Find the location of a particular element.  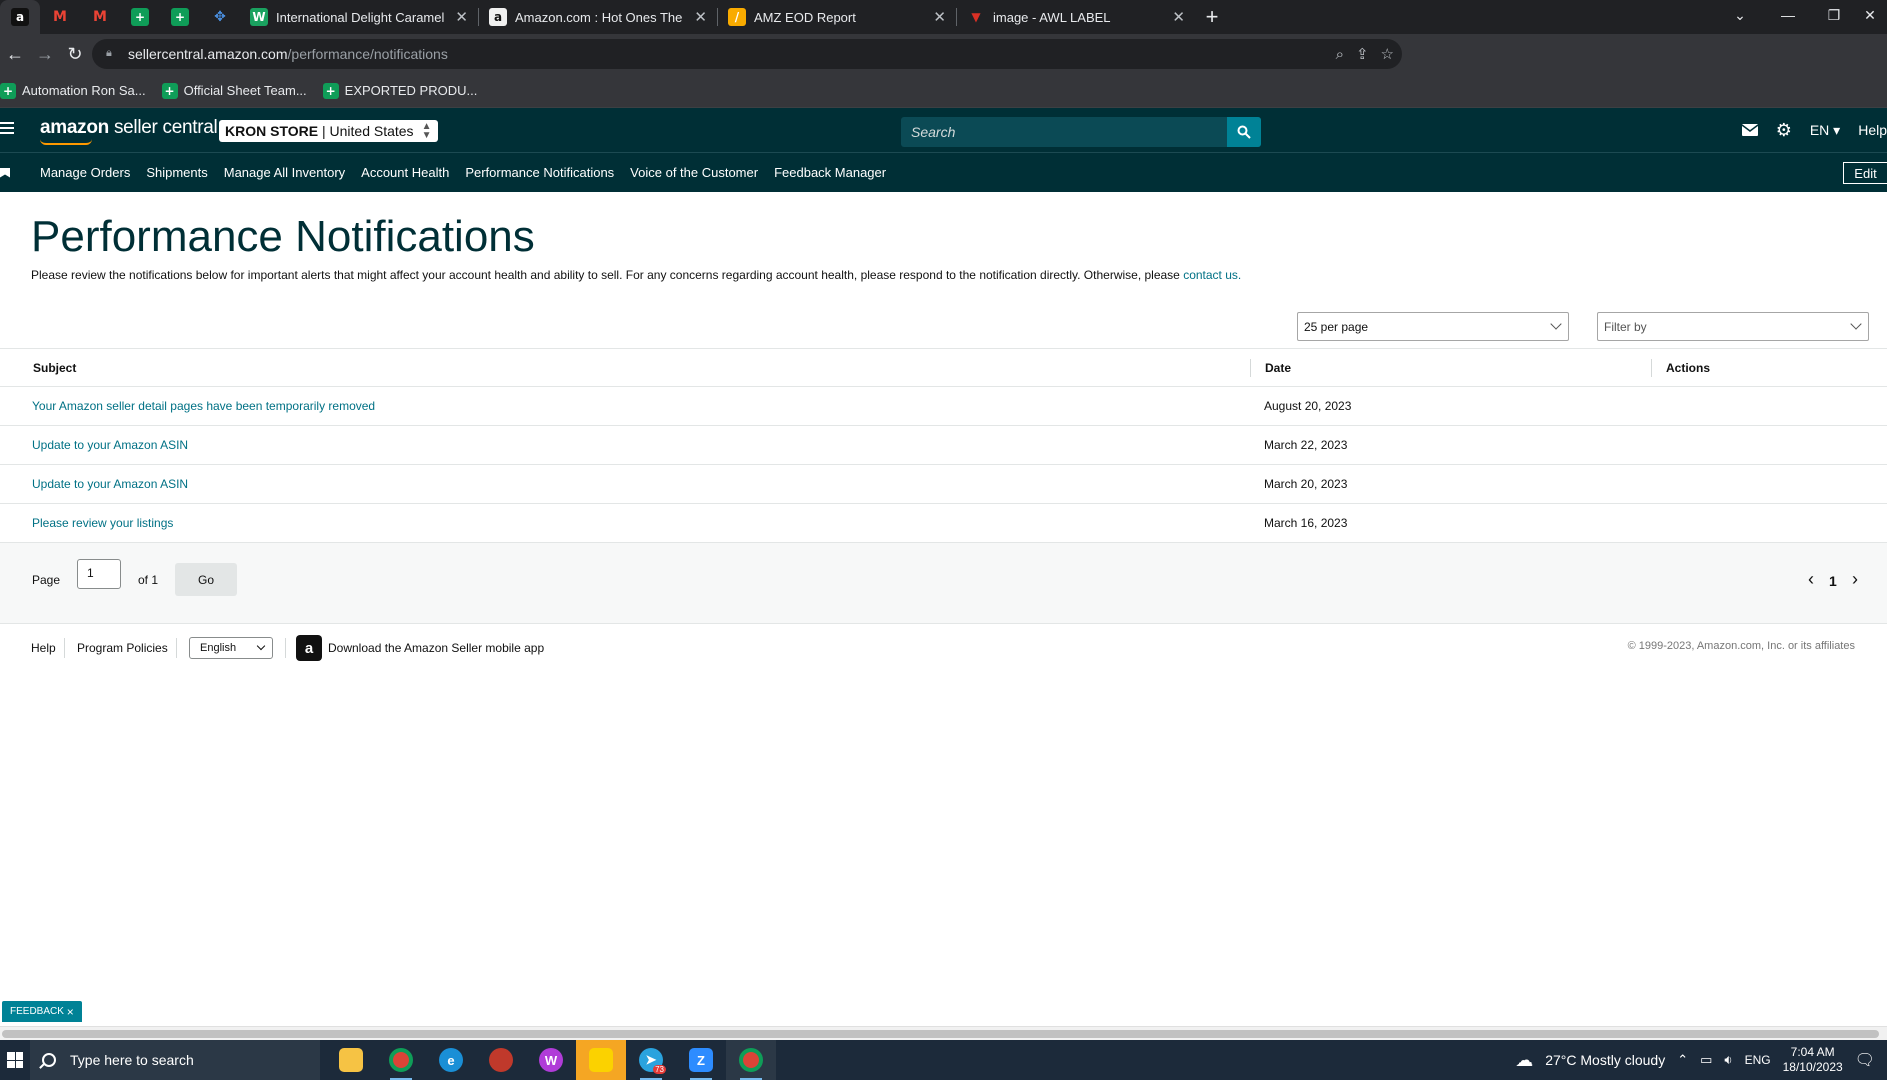

close-icon: × is located at coordinates (70, 1012).